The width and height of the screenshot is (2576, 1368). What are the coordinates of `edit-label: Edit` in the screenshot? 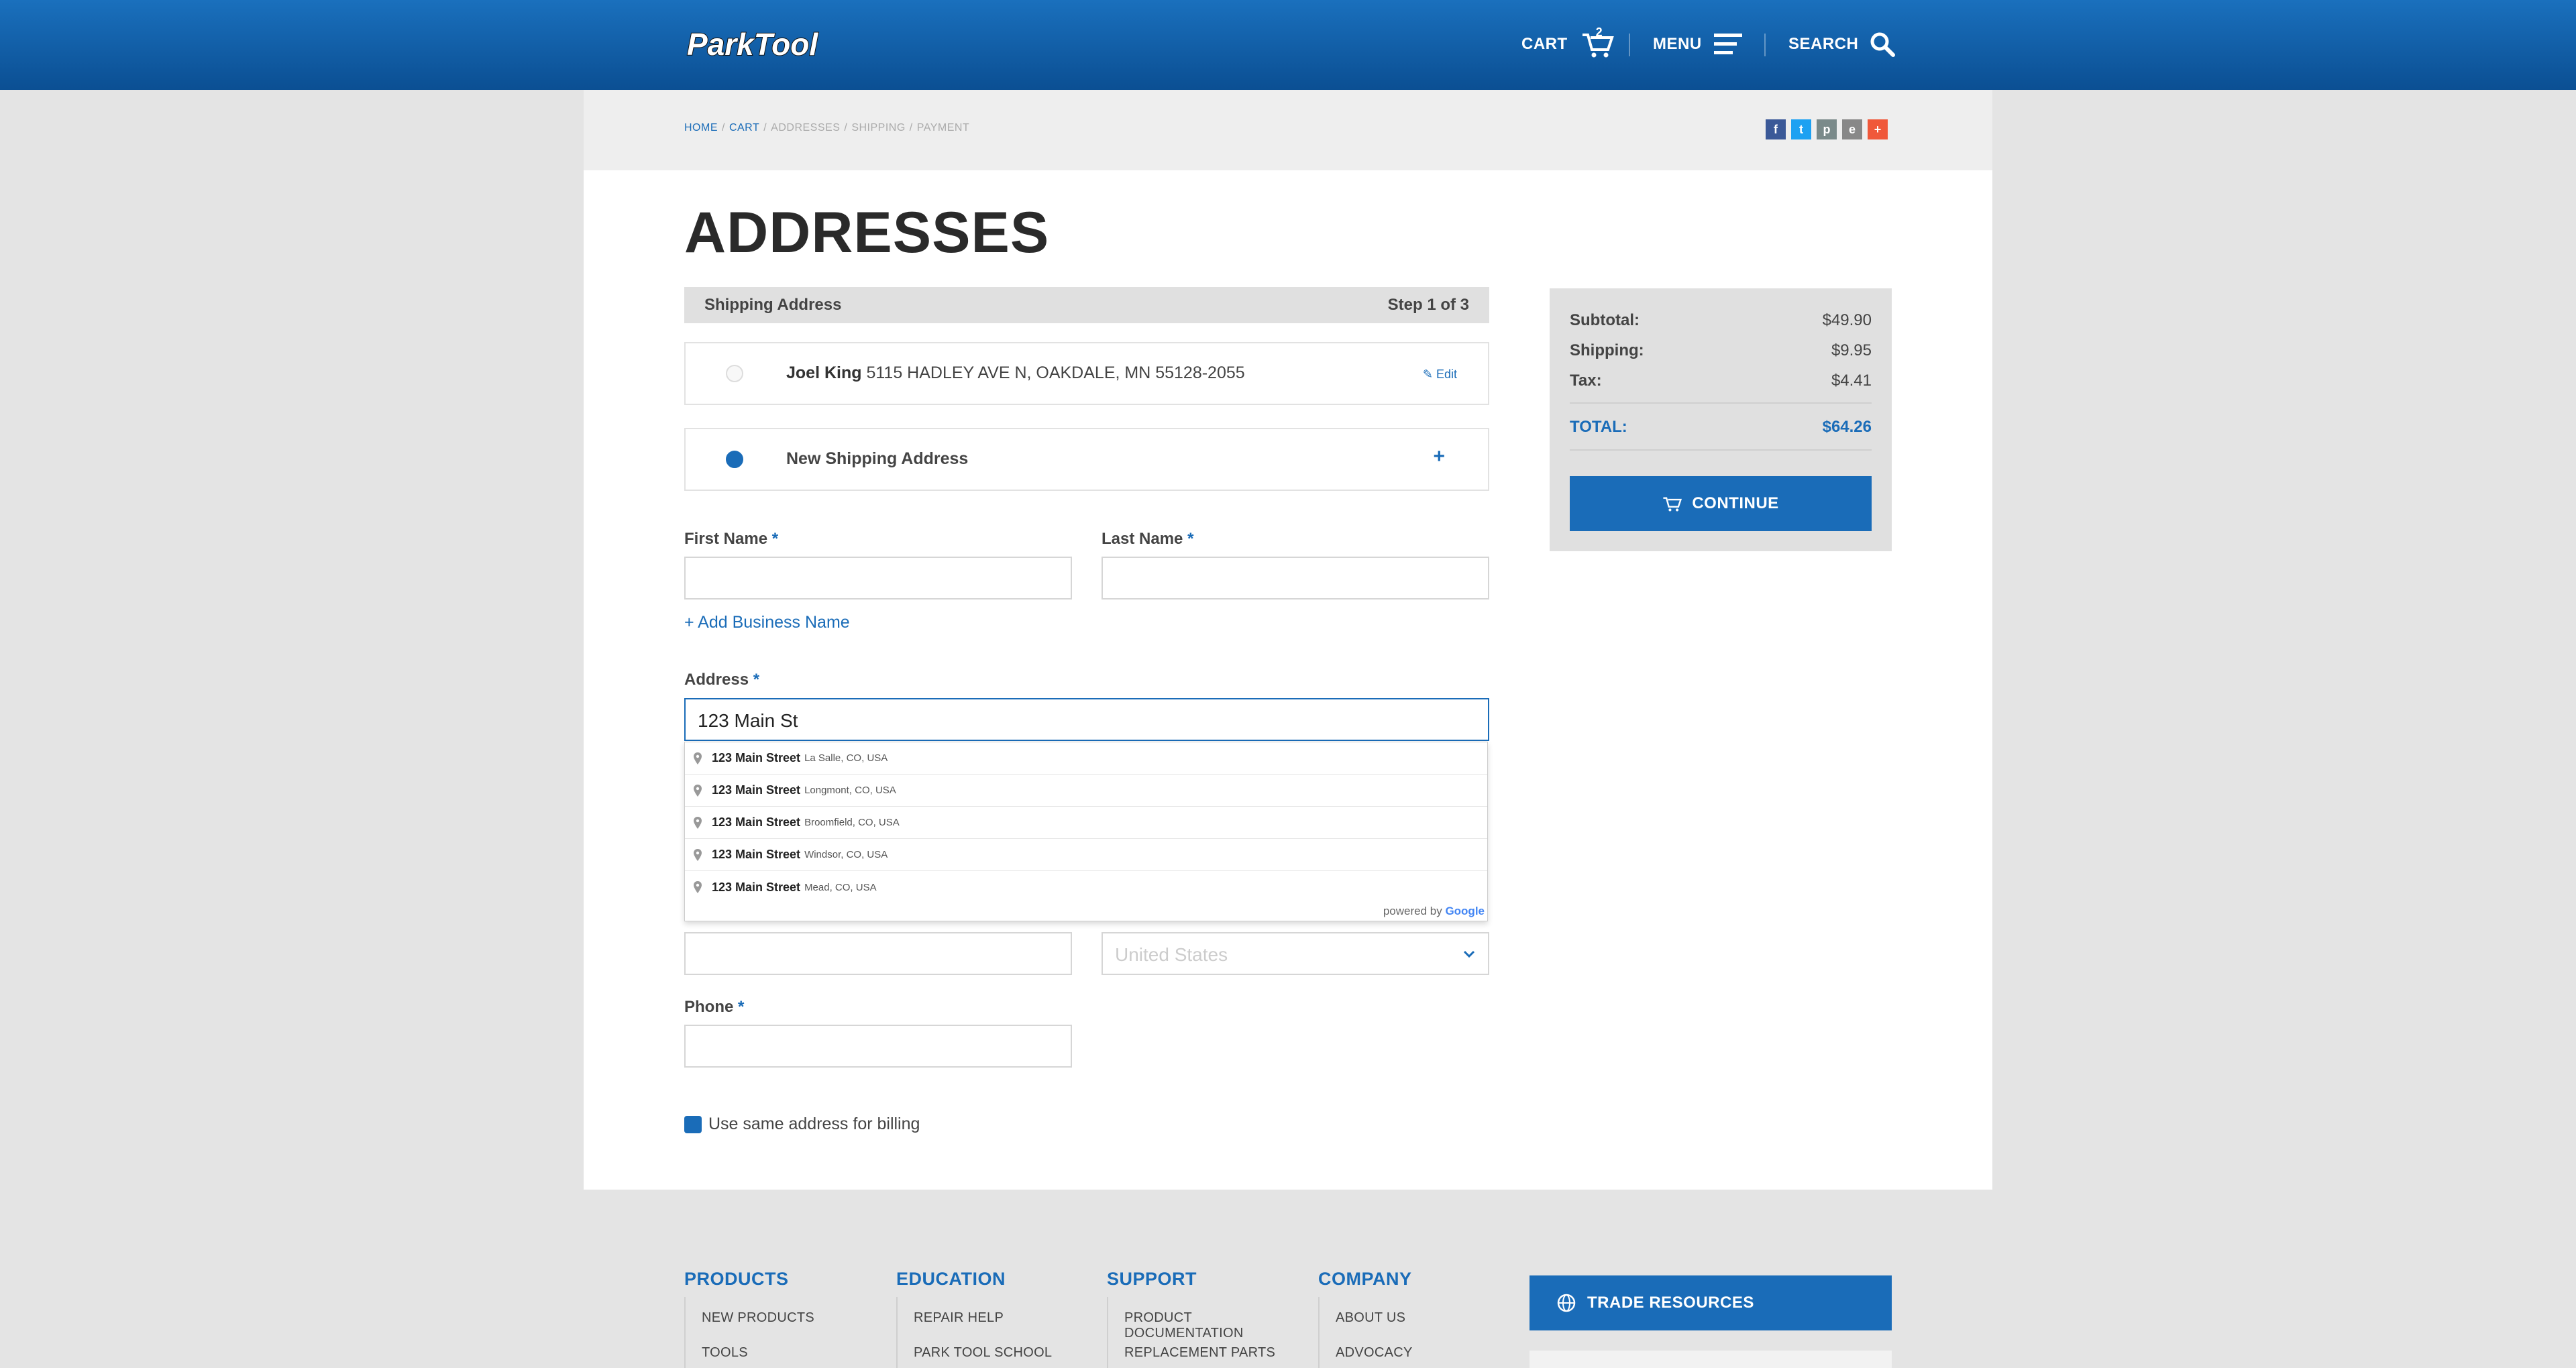 It's located at (1446, 374).